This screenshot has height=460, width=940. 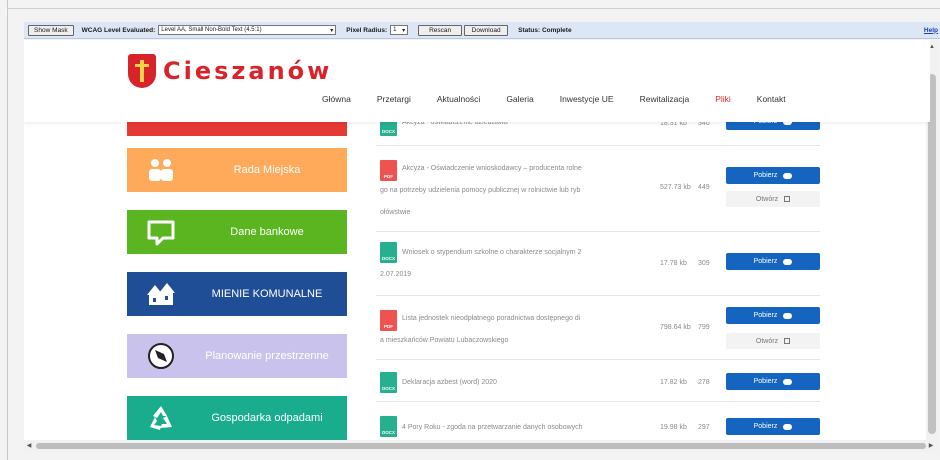 I want to click on wcag-level-value: Level AA, Small Non-Bold Text (4.5:1), so click(x=211, y=30).